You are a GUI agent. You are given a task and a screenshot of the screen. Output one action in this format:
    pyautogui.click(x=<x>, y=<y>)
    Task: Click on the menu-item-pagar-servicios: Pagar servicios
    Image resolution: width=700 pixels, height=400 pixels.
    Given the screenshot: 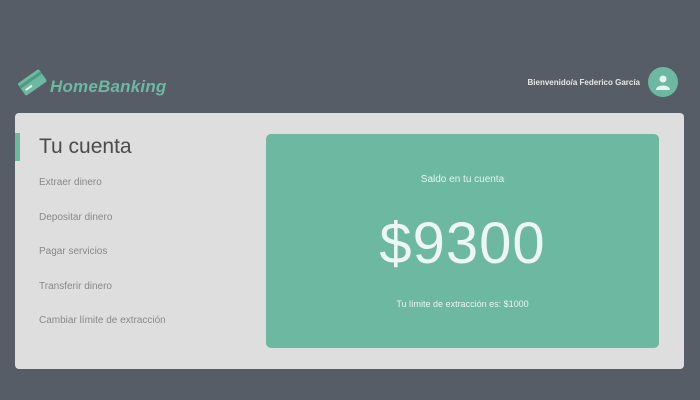 What is the action you would take?
    pyautogui.click(x=102, y=262)
    